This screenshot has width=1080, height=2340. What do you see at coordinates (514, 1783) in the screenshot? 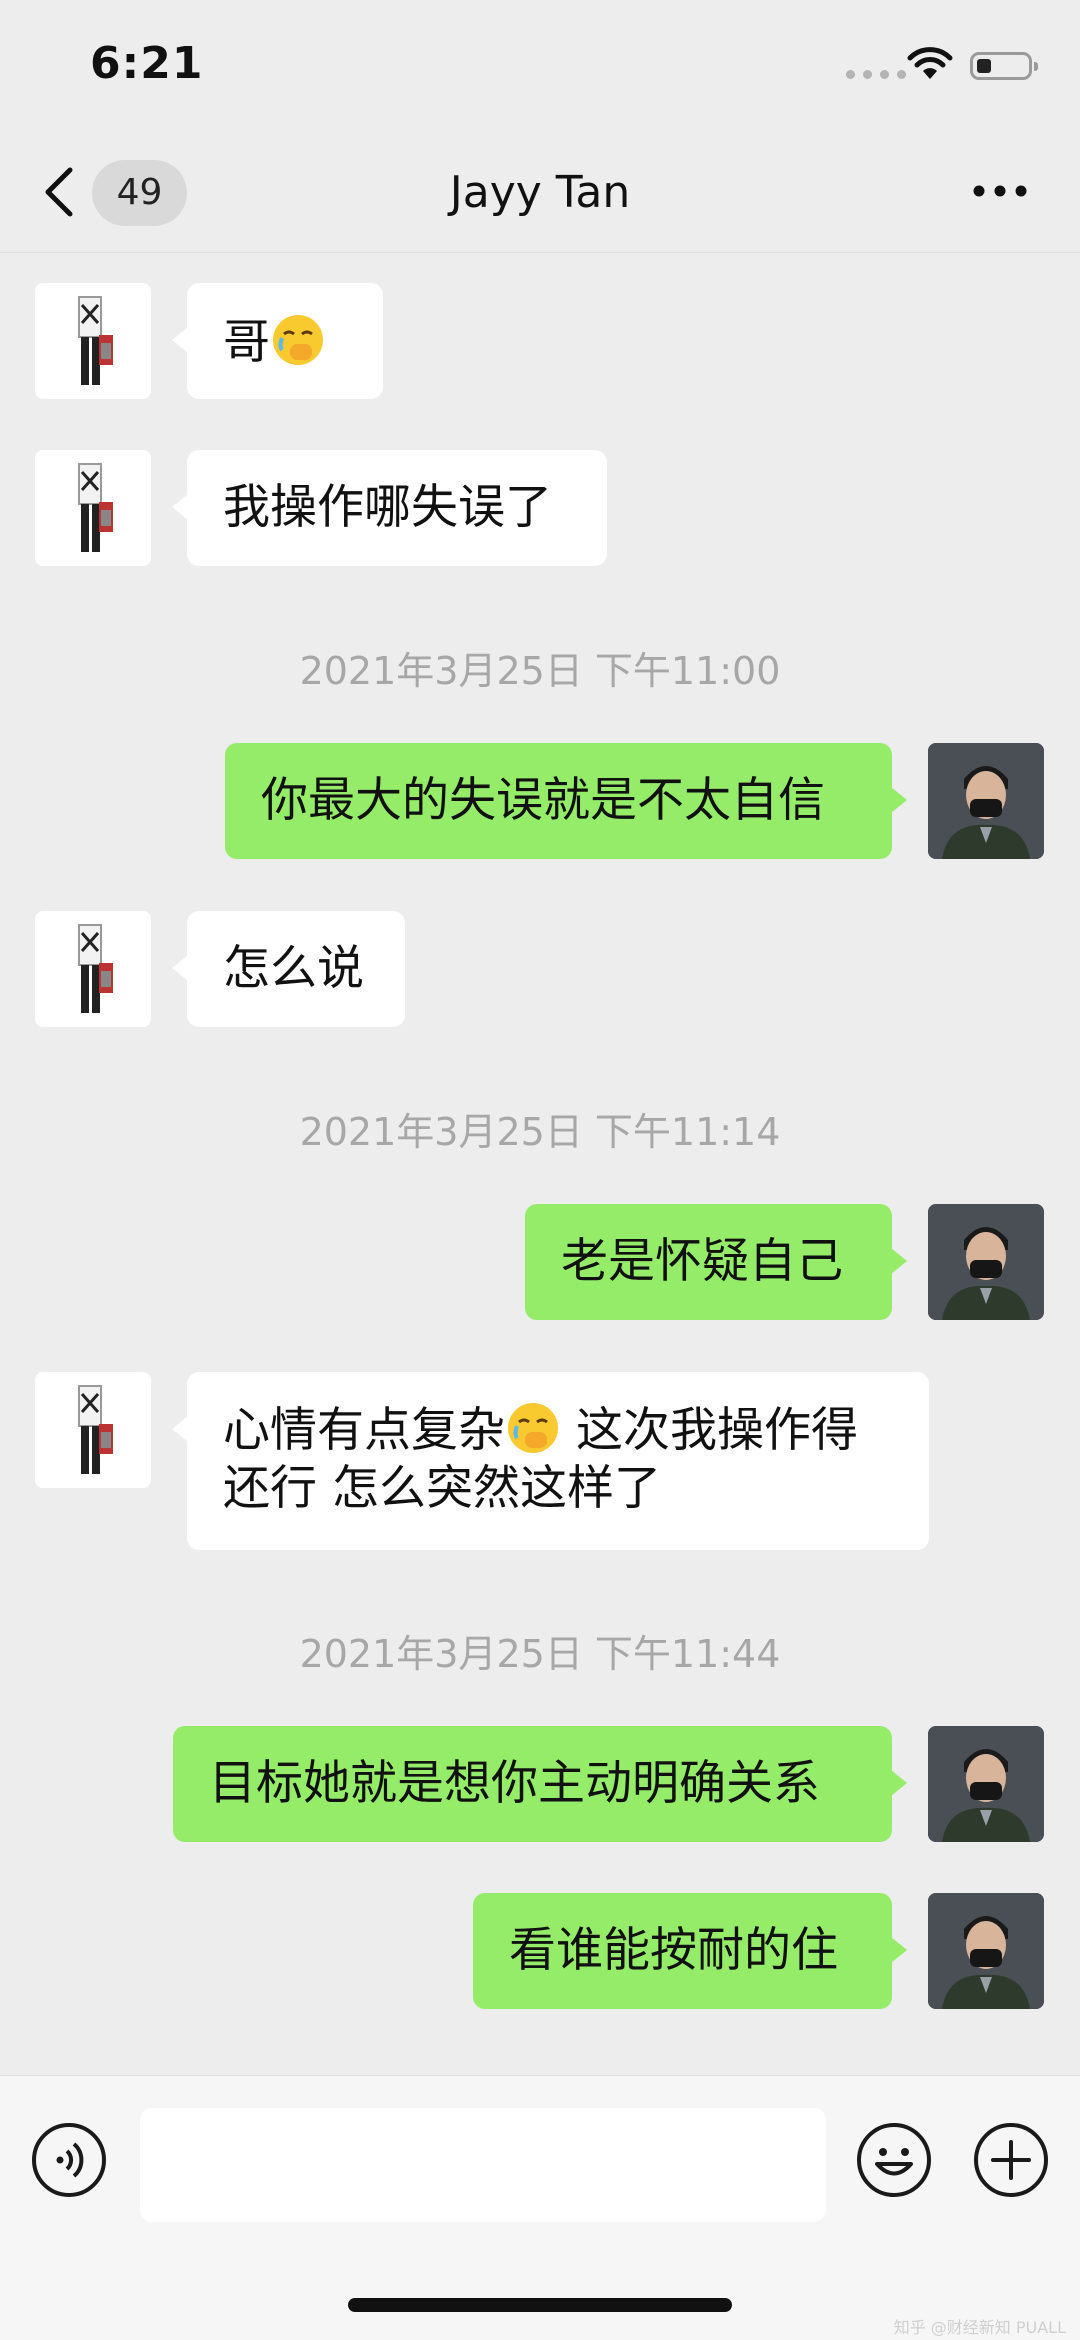
I see `message-text: 目标她就是想你主动明确关系` at bounding box center [514, 1783].